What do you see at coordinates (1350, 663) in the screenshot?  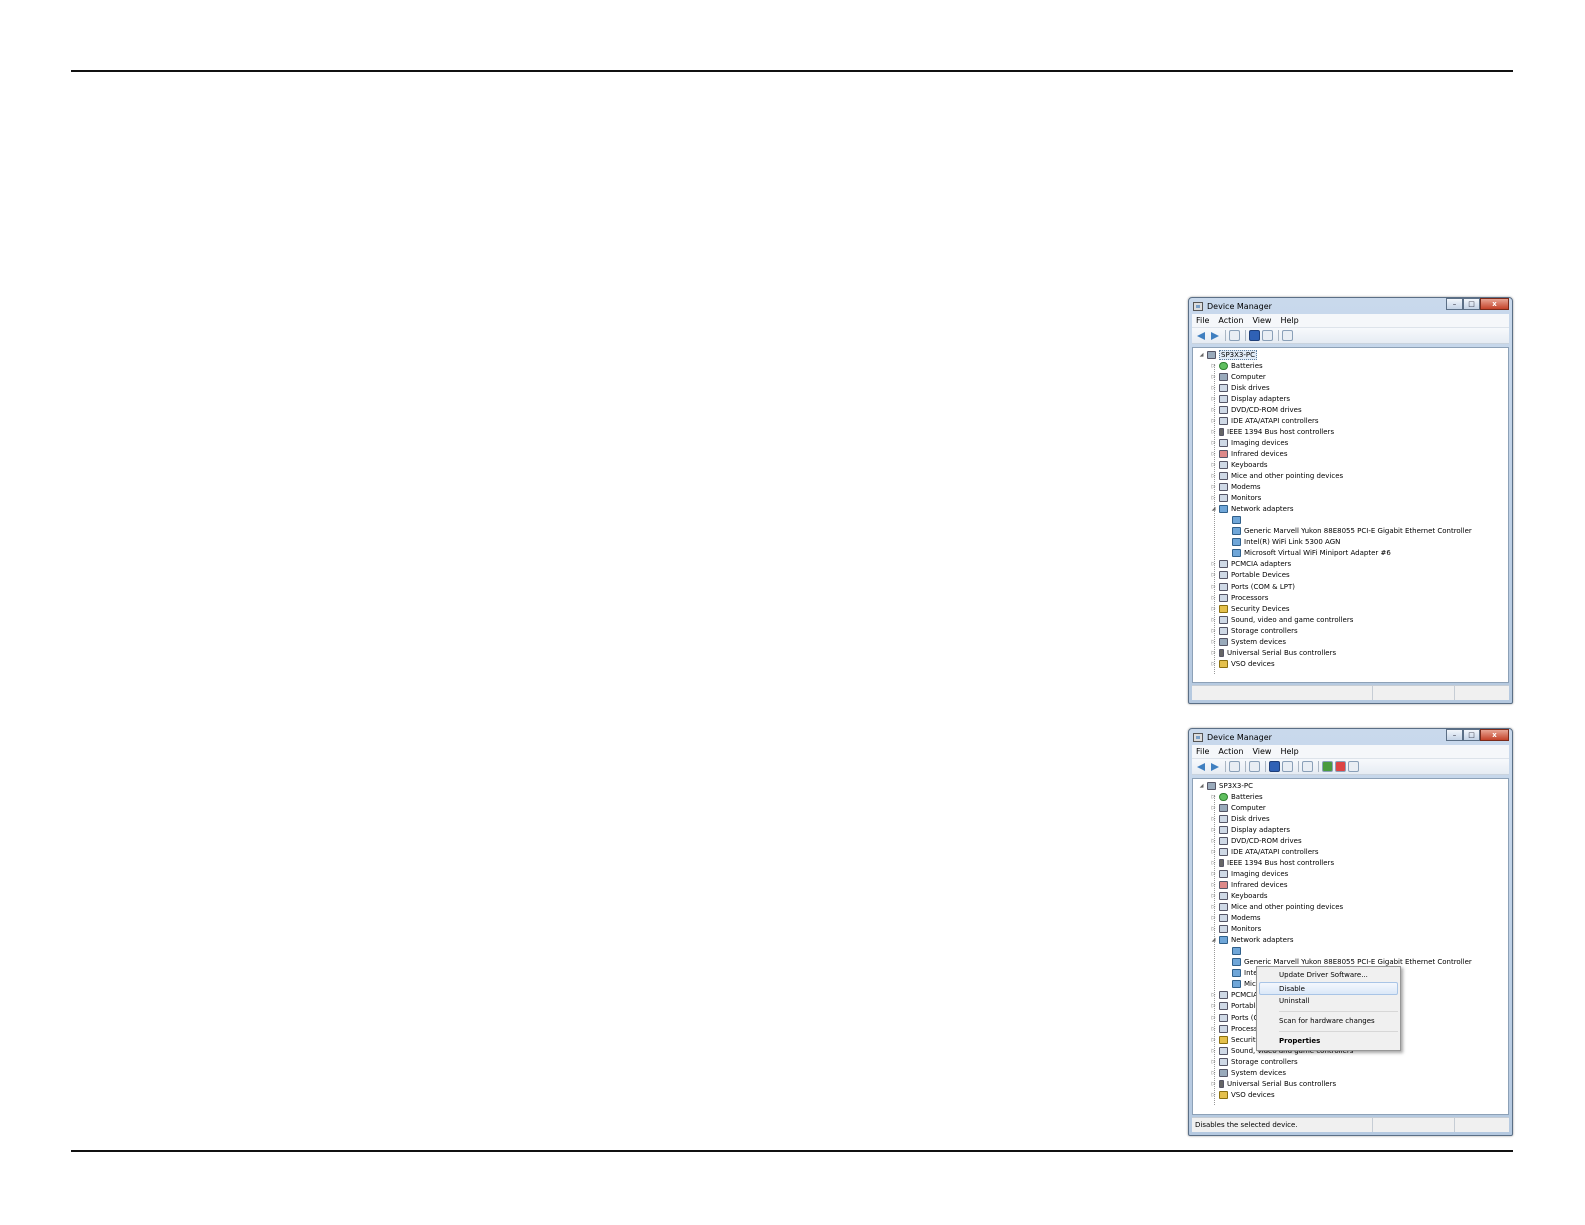 I see `tree-item: ▷ VSO devices` at bounding box center [1350, 663].